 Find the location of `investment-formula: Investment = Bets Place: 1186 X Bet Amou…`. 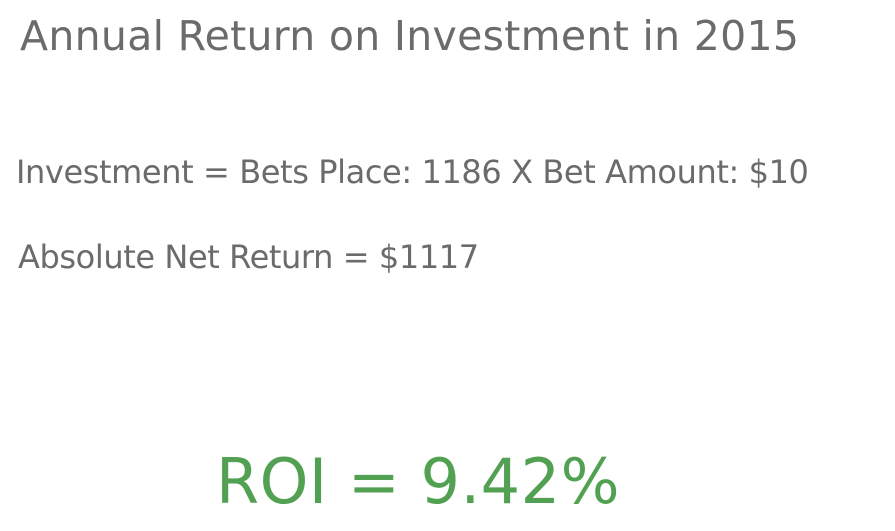

investment-formula: Investment = Bets Place: 1186 X Bet Amou… is located at coordinates (412, 172).